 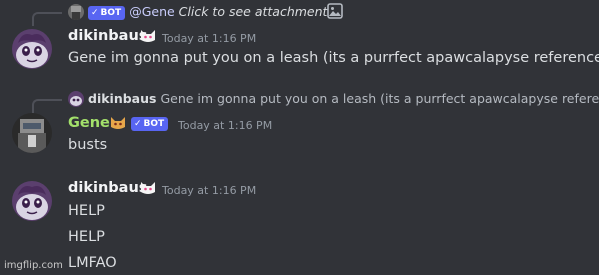 I want to click on avatar-gene, so click(x=32, y=133).